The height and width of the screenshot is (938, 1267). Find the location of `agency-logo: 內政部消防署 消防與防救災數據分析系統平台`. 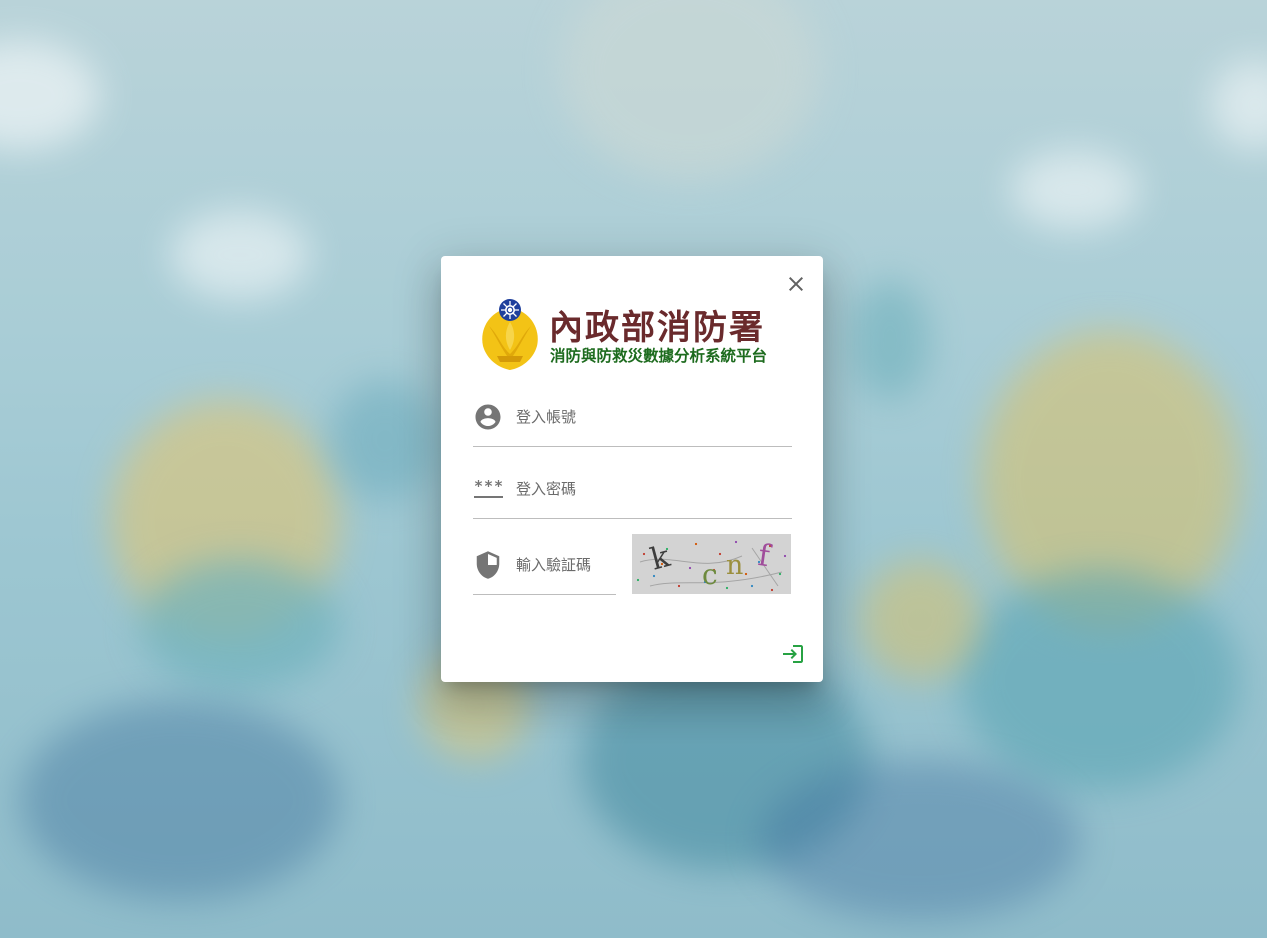

agency-logo: 內政部消防署 消防與防救災數據分析系統平台 is located at coordinates (633, 334).